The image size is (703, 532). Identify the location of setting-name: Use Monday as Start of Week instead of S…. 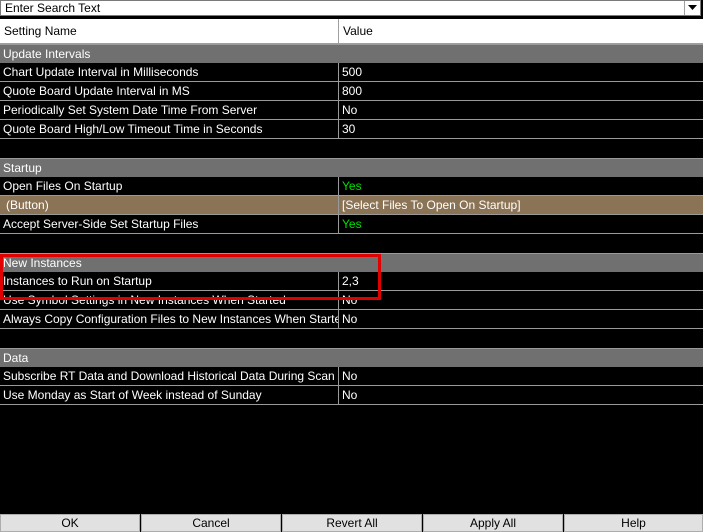
(169, 395).